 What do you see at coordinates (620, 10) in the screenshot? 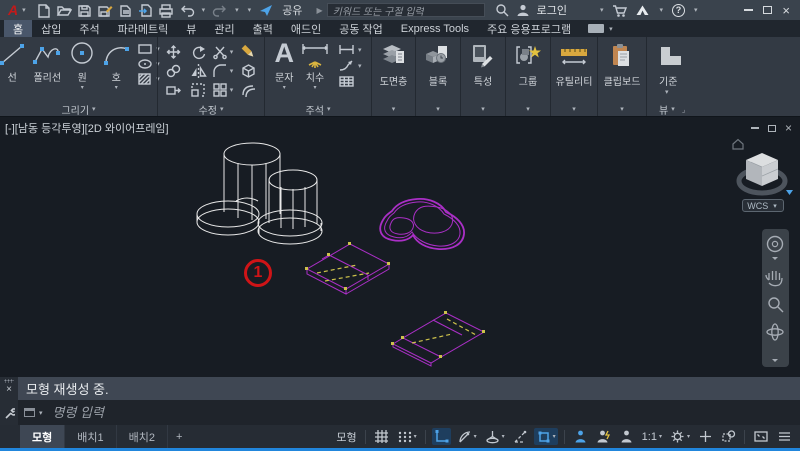
I see `cart-icon` at bounding box center [620, 10].